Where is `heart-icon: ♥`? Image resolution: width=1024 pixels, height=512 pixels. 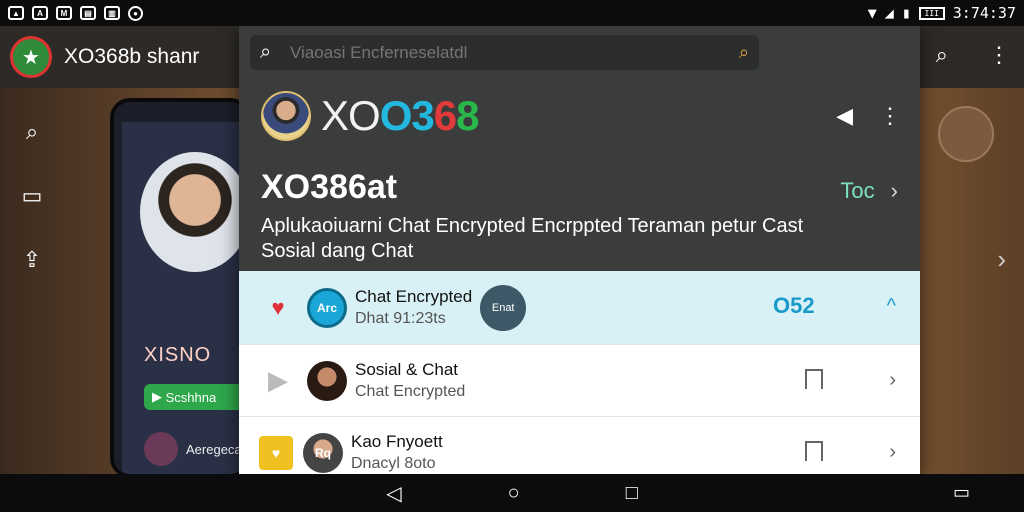
heart-icon: ♥ is located at coordinates (278, 307).